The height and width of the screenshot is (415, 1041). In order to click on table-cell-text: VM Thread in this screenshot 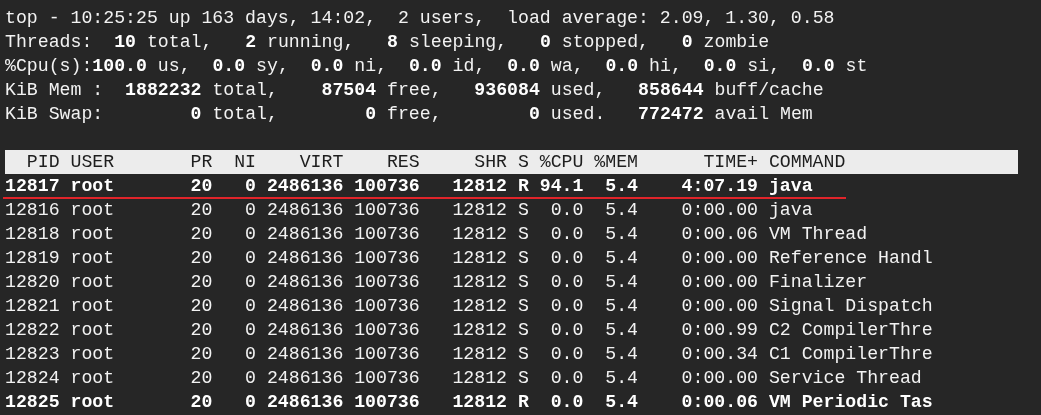, I will do `click(818, 234)`.